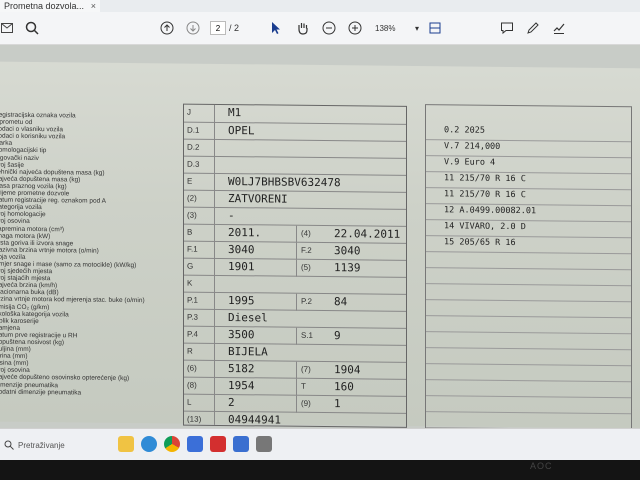 The height and width of the screenshot is (480, 640). I want to click on taskbar-search: Pretraživanje, so click(57, 445).